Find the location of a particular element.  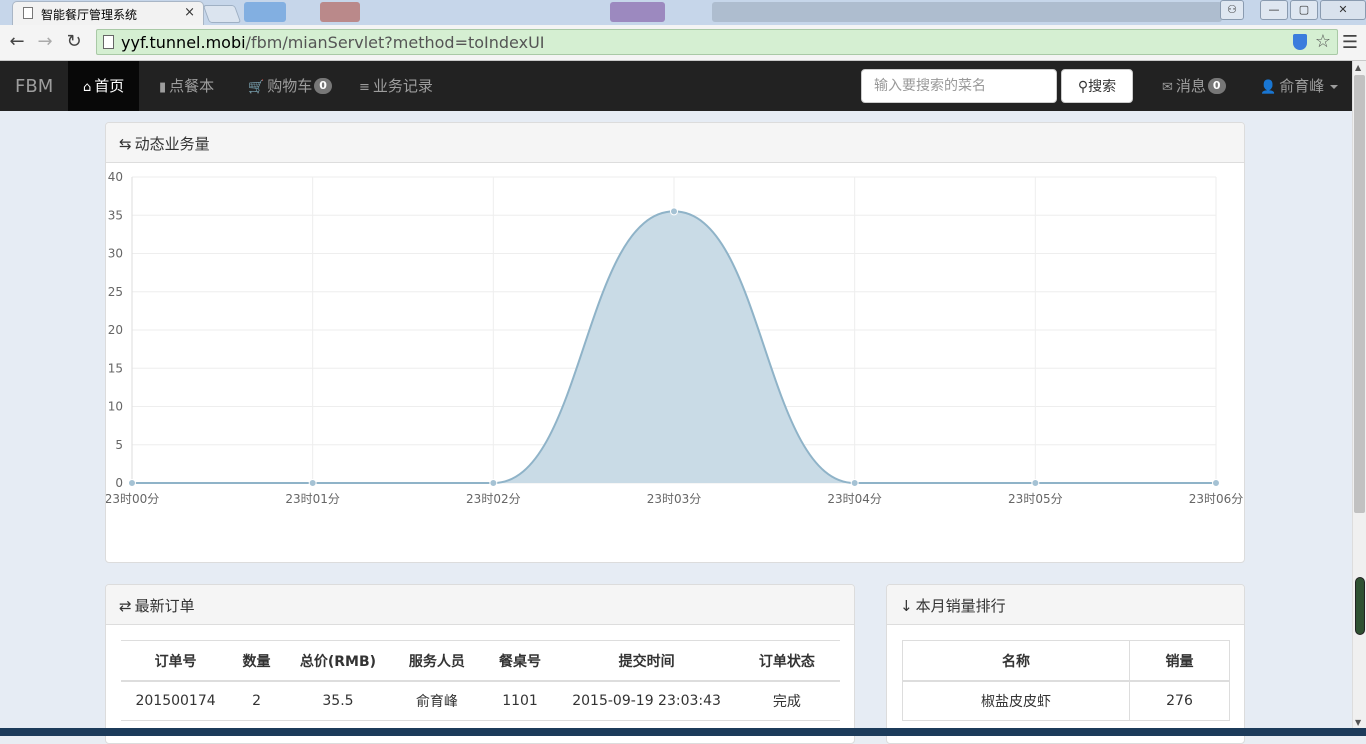

sales-count-cell: 276 is located at coordinates (1179, 701).